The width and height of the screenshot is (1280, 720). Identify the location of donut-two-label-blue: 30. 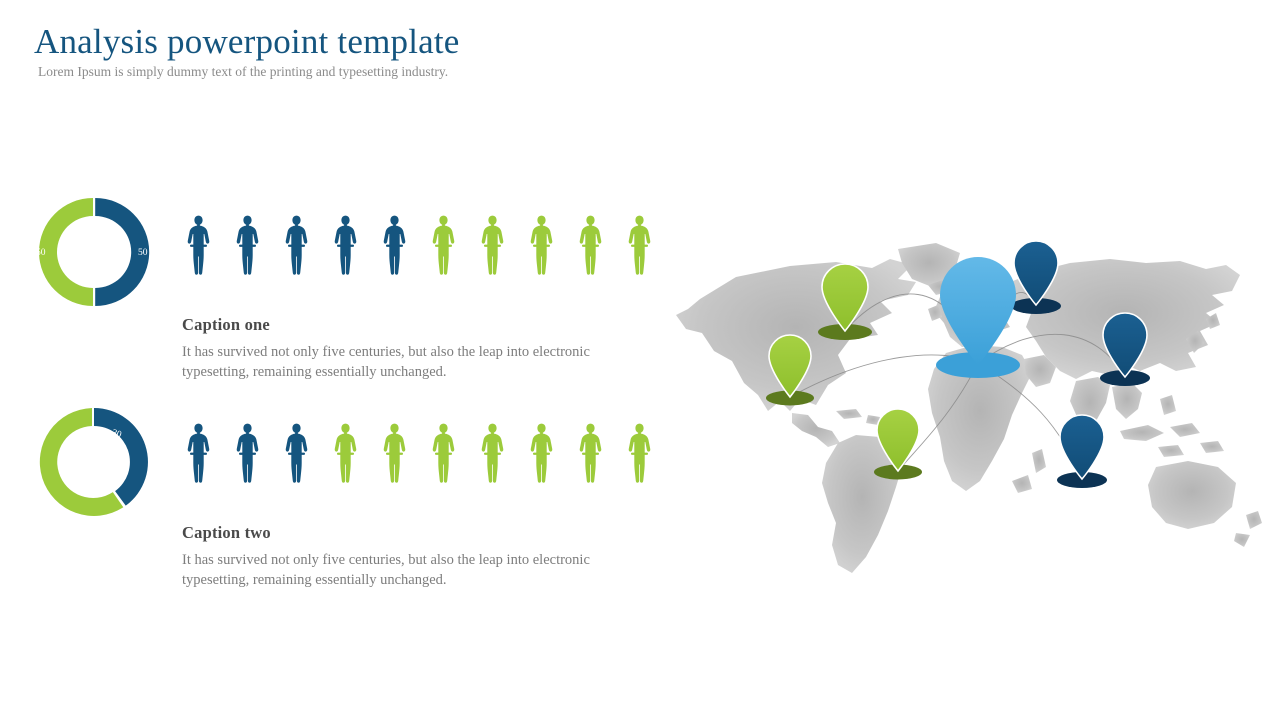
(116, 434).